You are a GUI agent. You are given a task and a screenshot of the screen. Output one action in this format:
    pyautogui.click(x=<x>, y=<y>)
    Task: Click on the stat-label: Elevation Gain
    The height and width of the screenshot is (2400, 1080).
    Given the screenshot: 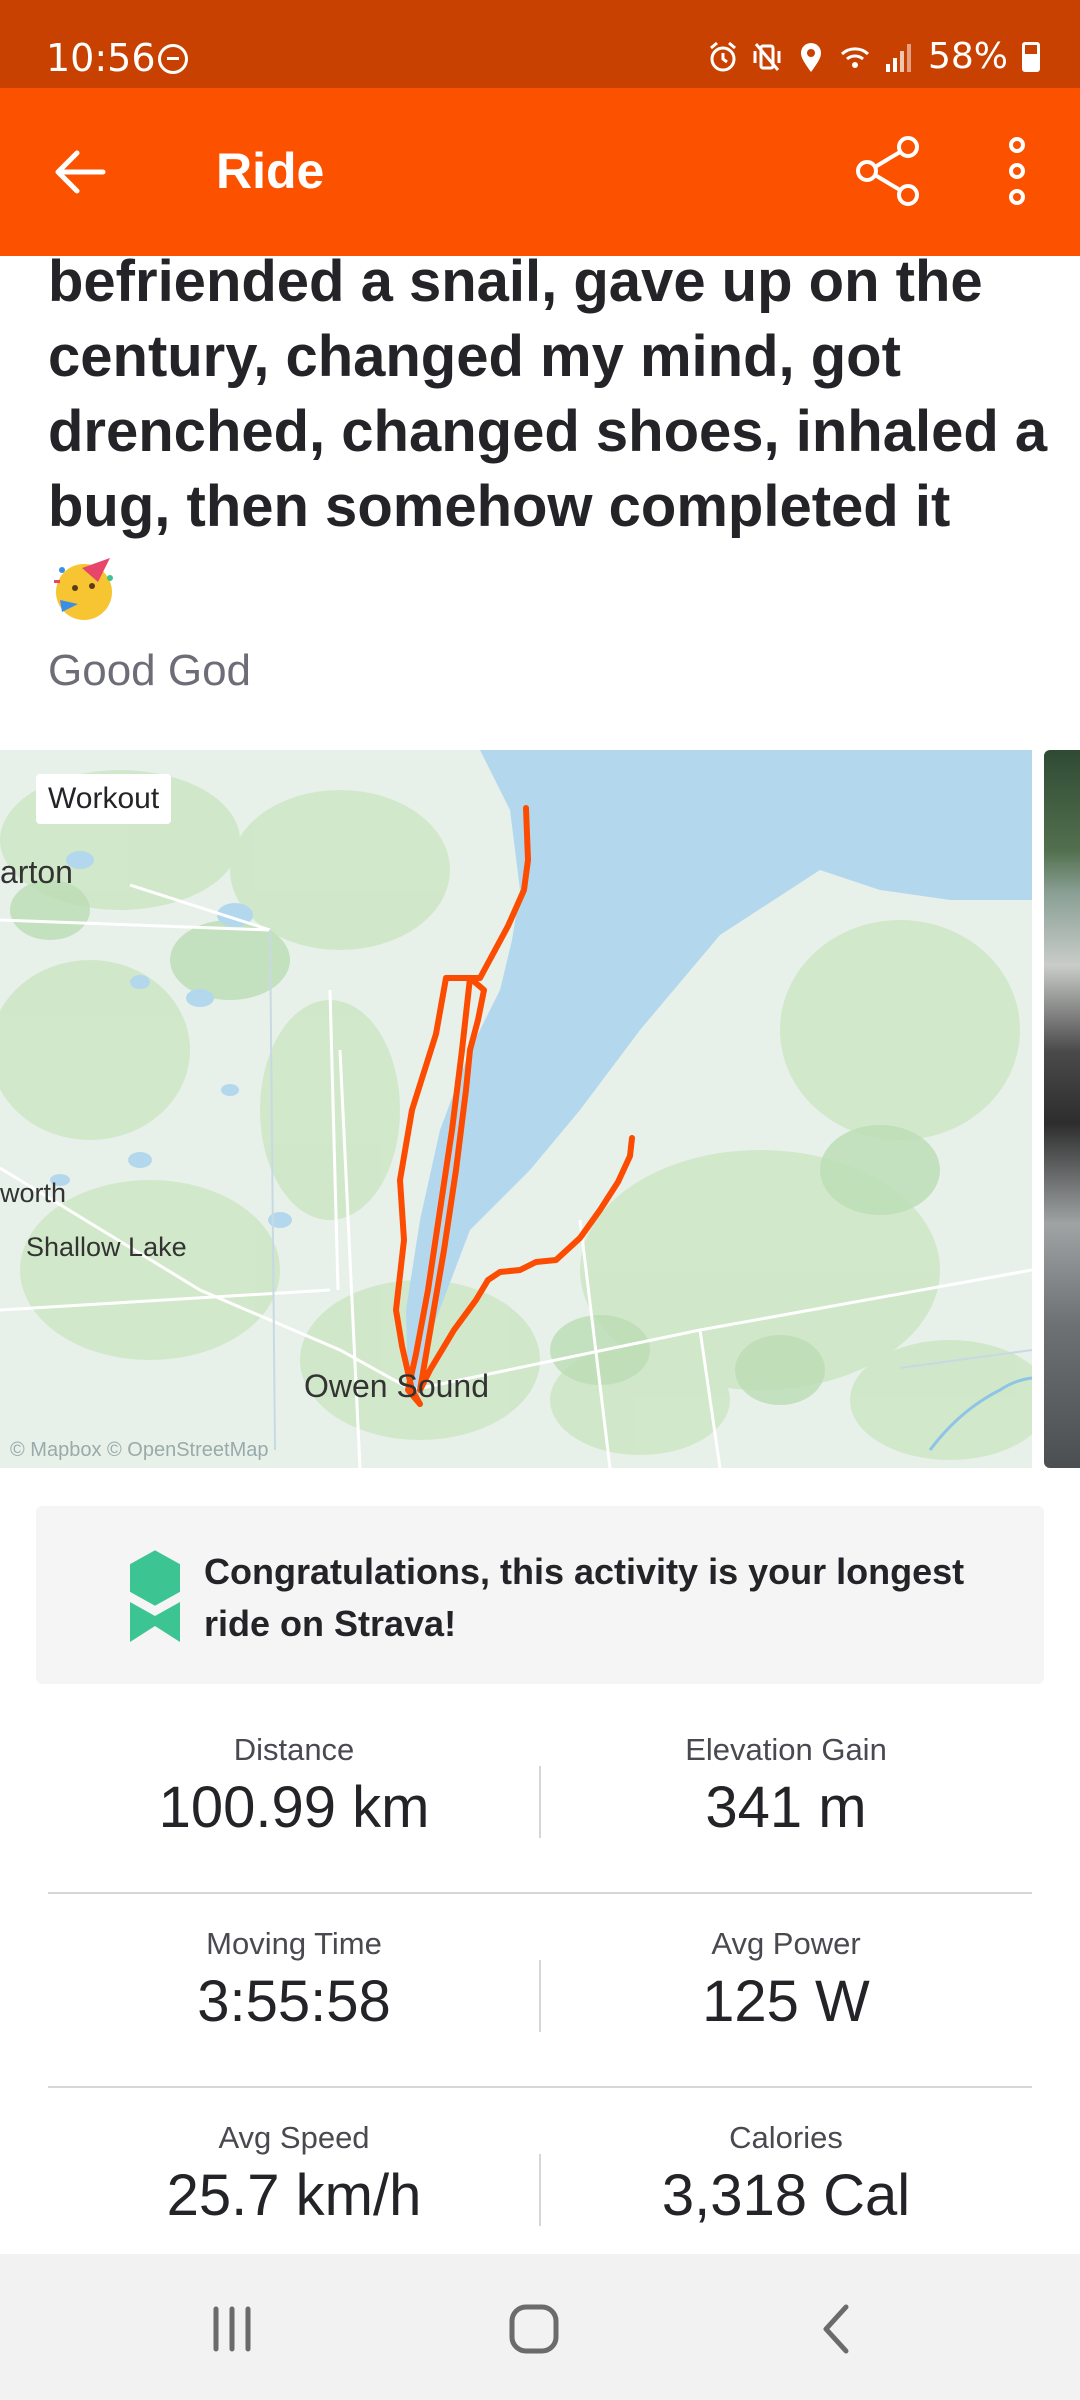 What is the action you would take?
    pyautogui.click(x=786, y=1749)
    